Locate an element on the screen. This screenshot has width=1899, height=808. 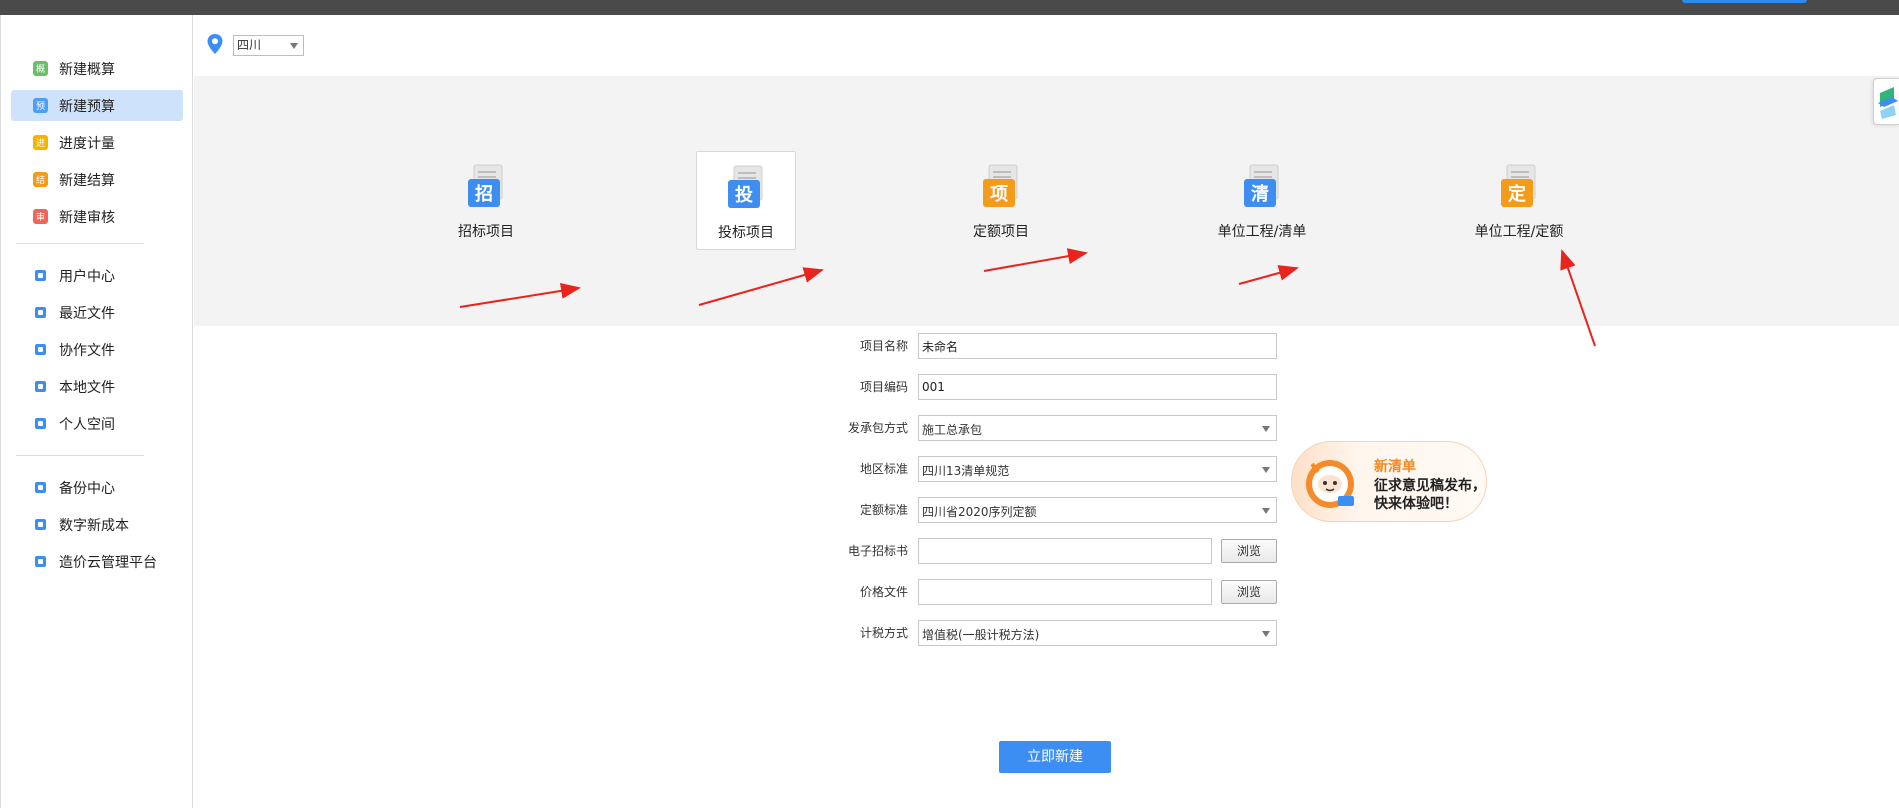
unit-quota-icon: 定 is located at coordinates (1519, 186).